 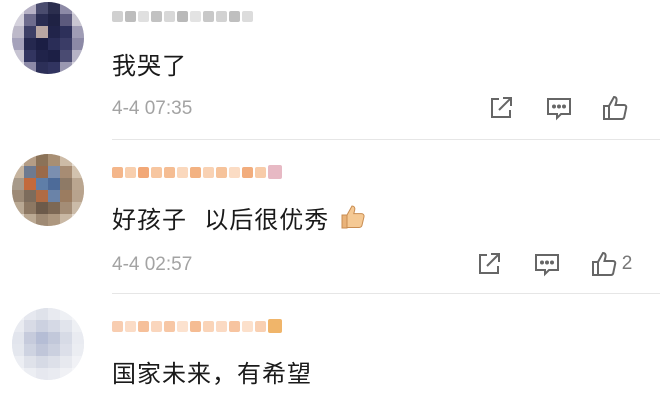 What do you see at coordinates (149, 66) in the screenshot?
I see `comment-text: 我哭了` at bounding box center [149, 66].